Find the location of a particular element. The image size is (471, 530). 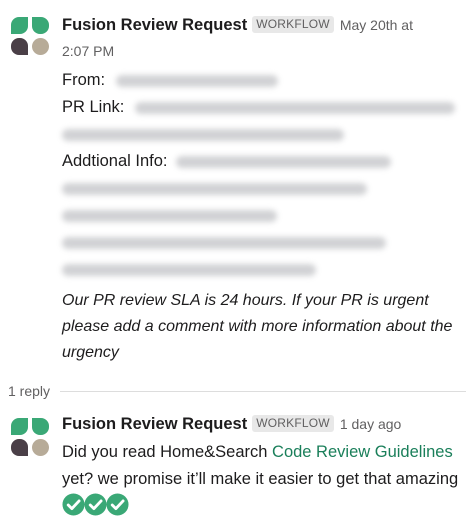

reply-count-link: 1 reply is located at coordinates (29, 391).